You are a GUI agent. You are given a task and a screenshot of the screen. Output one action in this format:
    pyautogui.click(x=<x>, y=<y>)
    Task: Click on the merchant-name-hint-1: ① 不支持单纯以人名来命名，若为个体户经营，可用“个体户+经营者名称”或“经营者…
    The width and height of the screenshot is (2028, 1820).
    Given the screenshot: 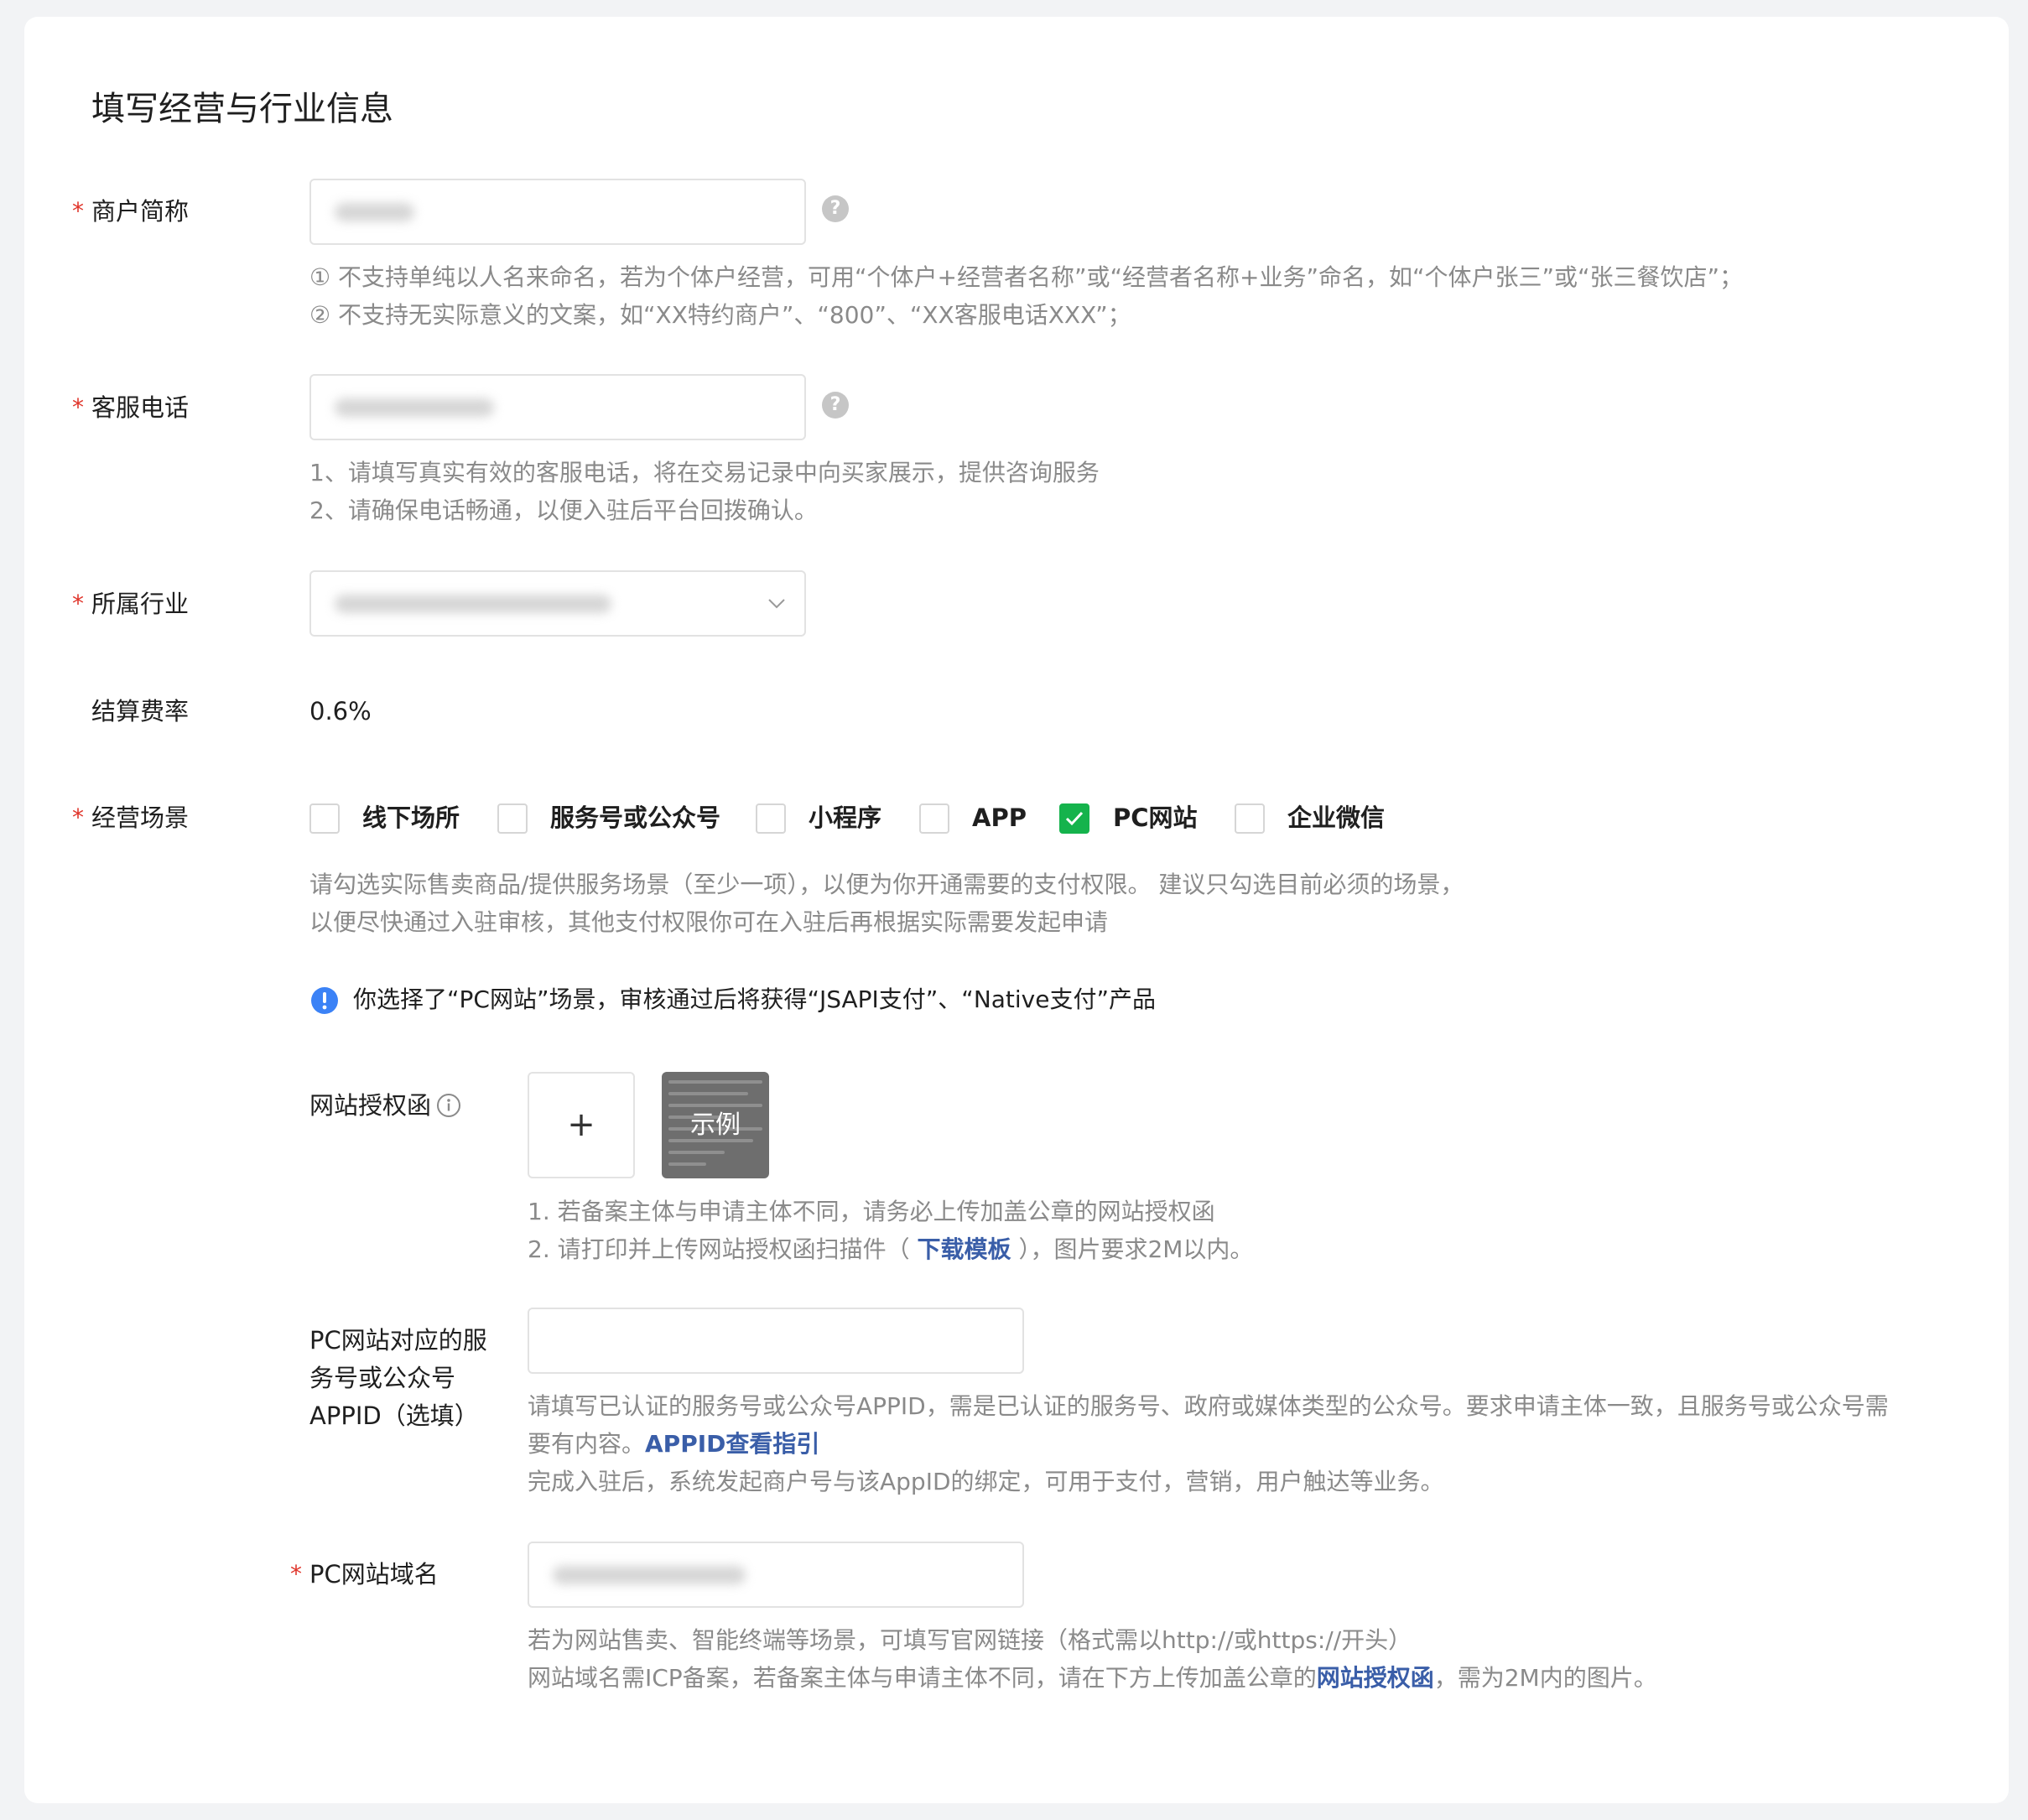 What is the action you would take?
    pyautogui.click(x=1026, y=277)
    